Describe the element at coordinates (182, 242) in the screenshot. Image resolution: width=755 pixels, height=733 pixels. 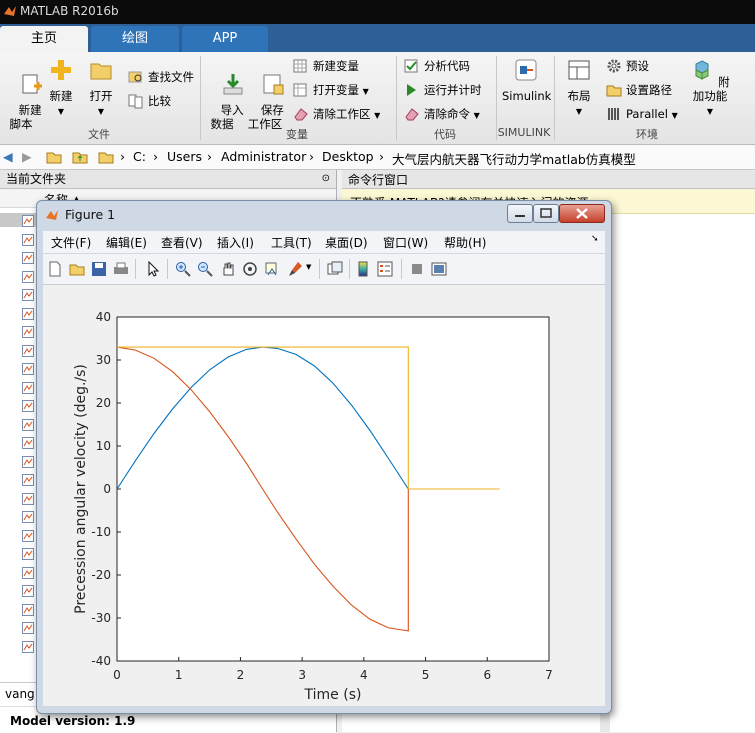
I see `menu-view: 查看(V)` at that location.